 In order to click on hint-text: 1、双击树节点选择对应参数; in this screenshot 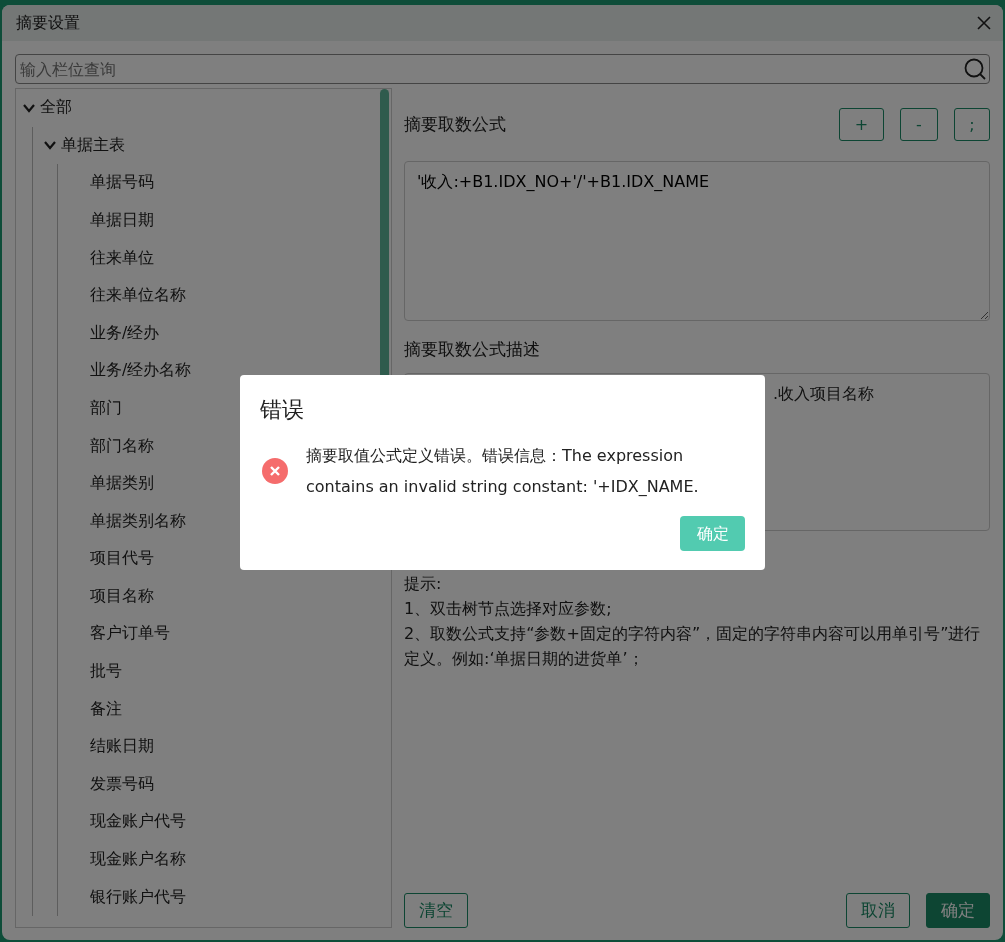, I will do `click(508, 608)`.